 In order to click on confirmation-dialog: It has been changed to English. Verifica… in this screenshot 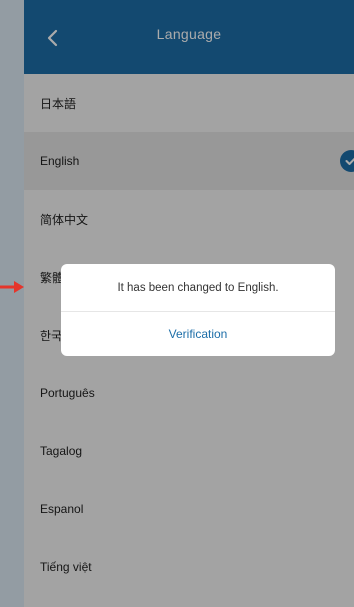, I will do `click(198, 310)`.